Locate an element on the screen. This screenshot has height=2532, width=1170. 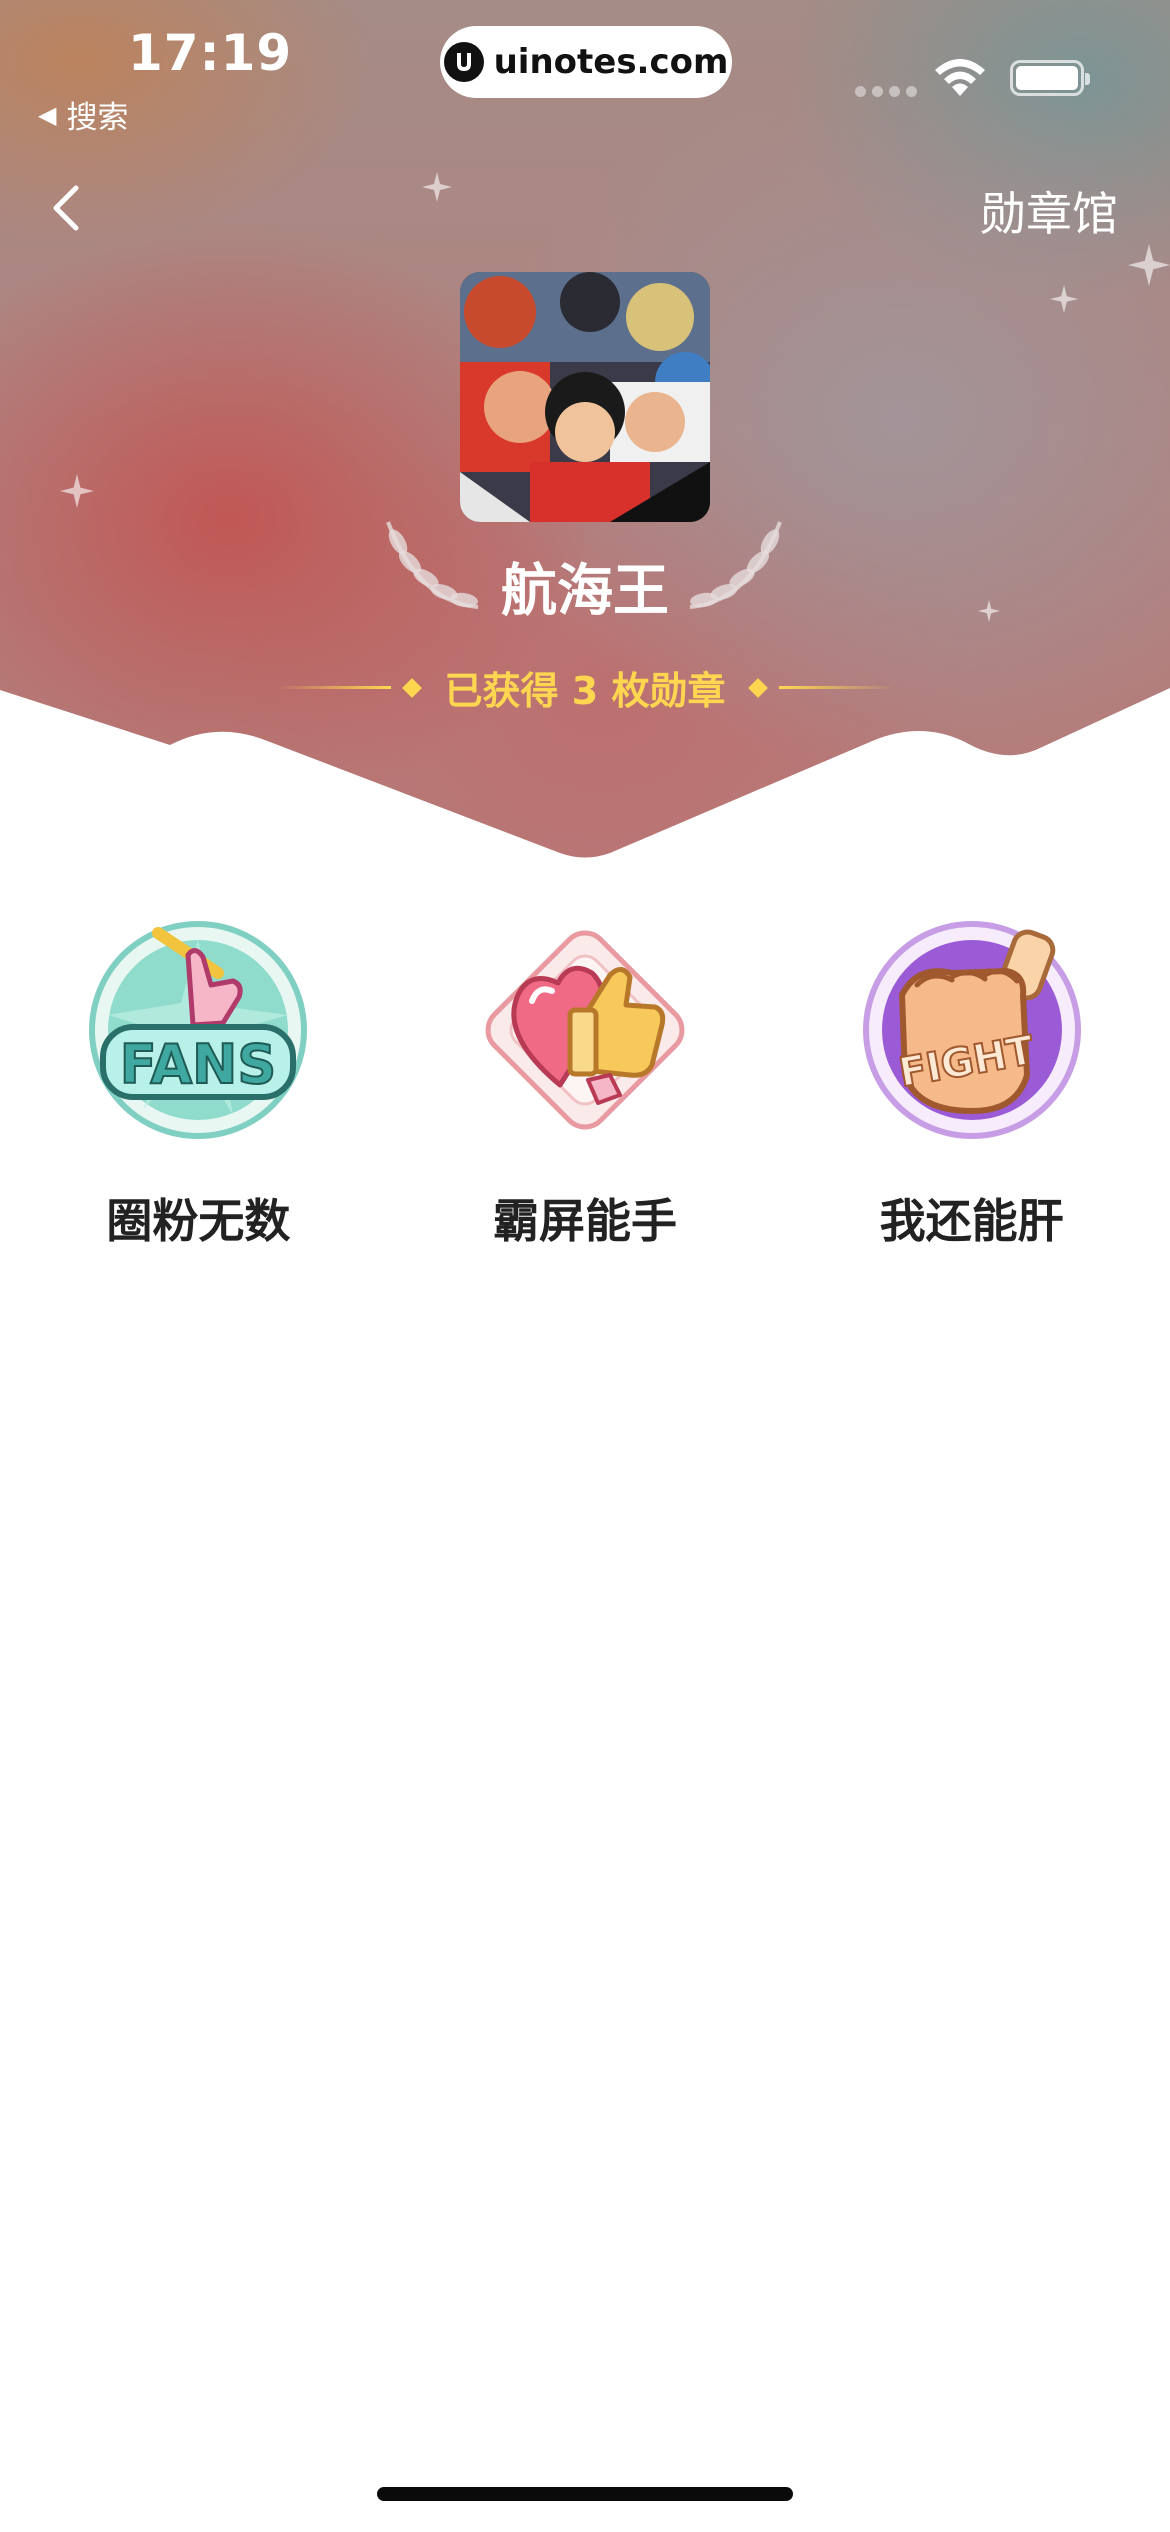
svg-text: FANS is located at coordinates (198, 1064).